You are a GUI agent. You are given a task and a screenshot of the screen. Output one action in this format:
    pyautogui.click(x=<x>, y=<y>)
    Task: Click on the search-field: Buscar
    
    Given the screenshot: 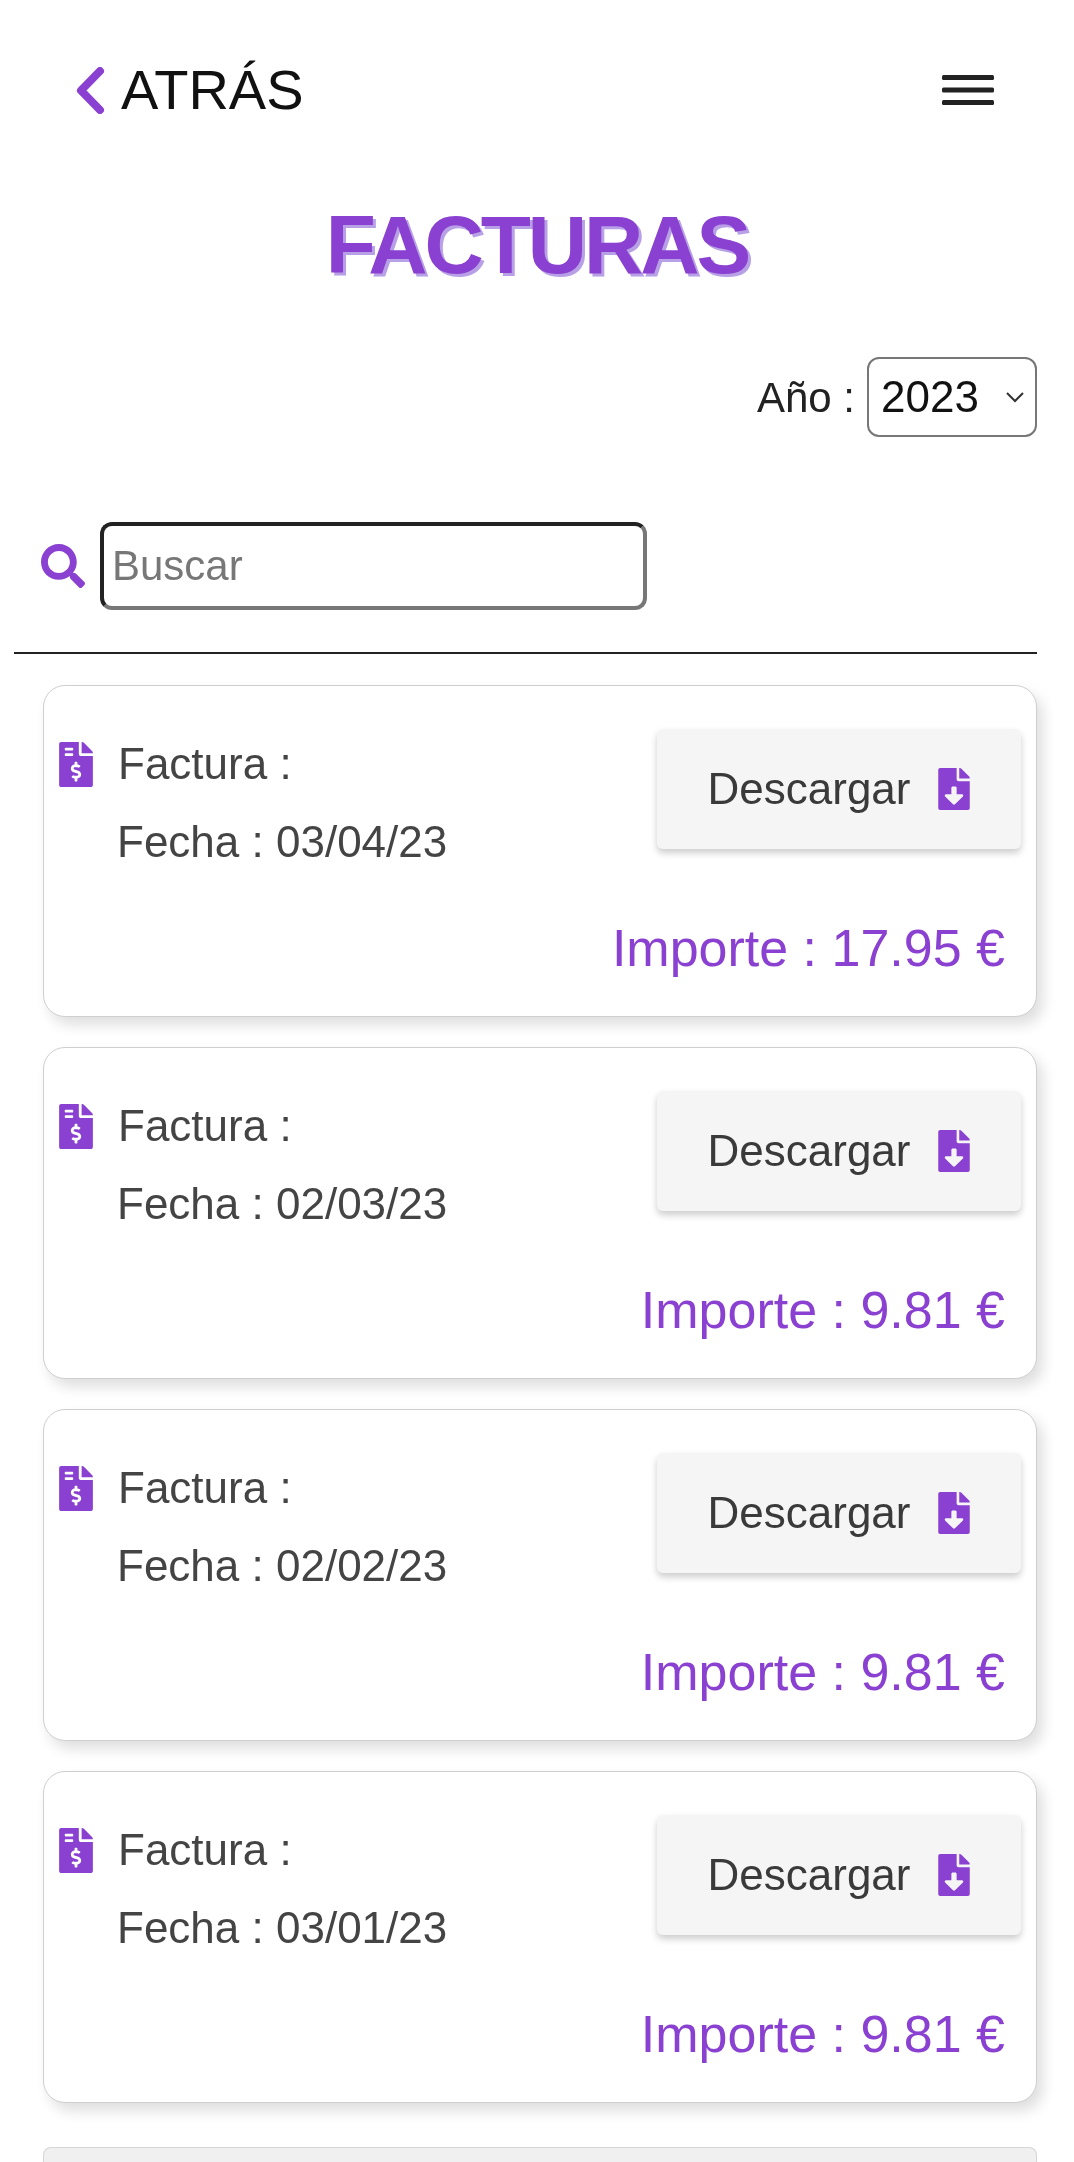 What is the action you would take?
    pyautogui.click(x=373, y=566)
    